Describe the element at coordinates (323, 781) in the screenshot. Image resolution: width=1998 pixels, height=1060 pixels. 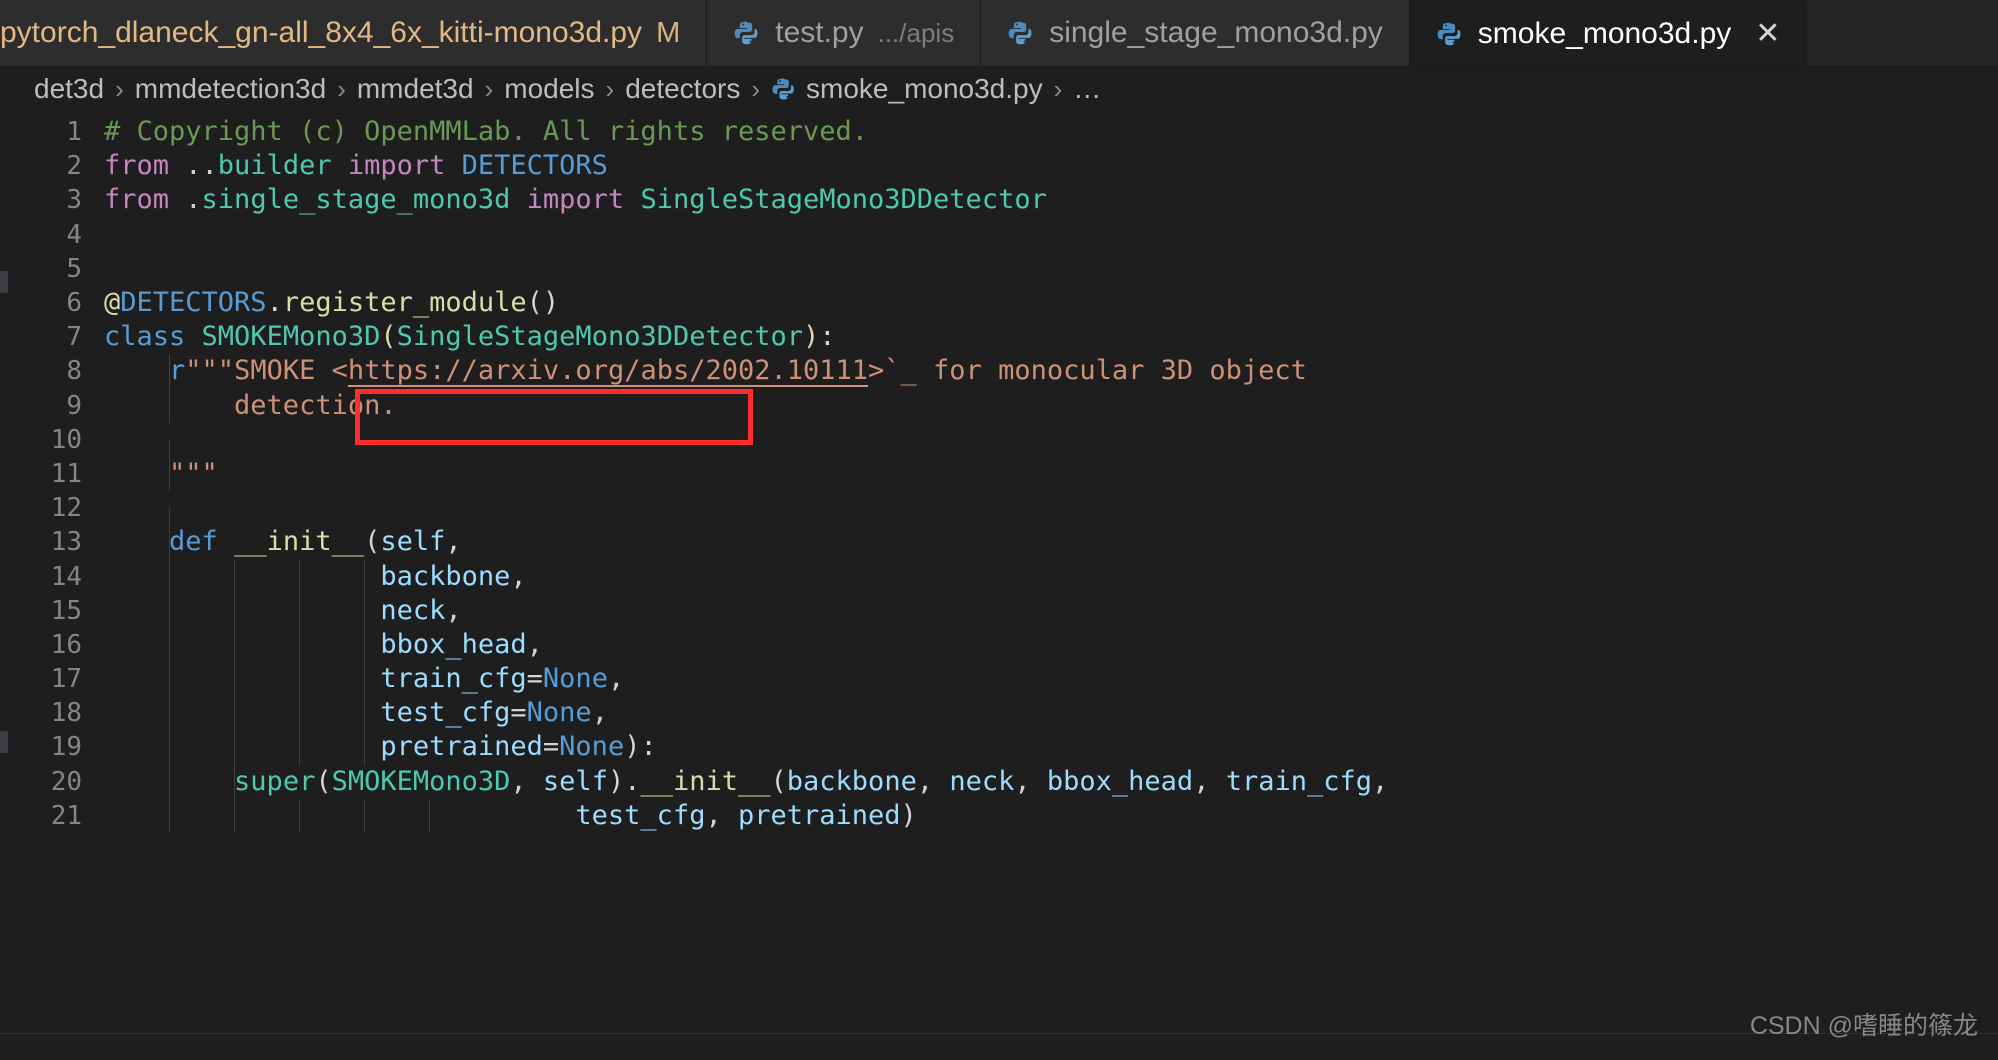
I see `code-token: (` at that location.